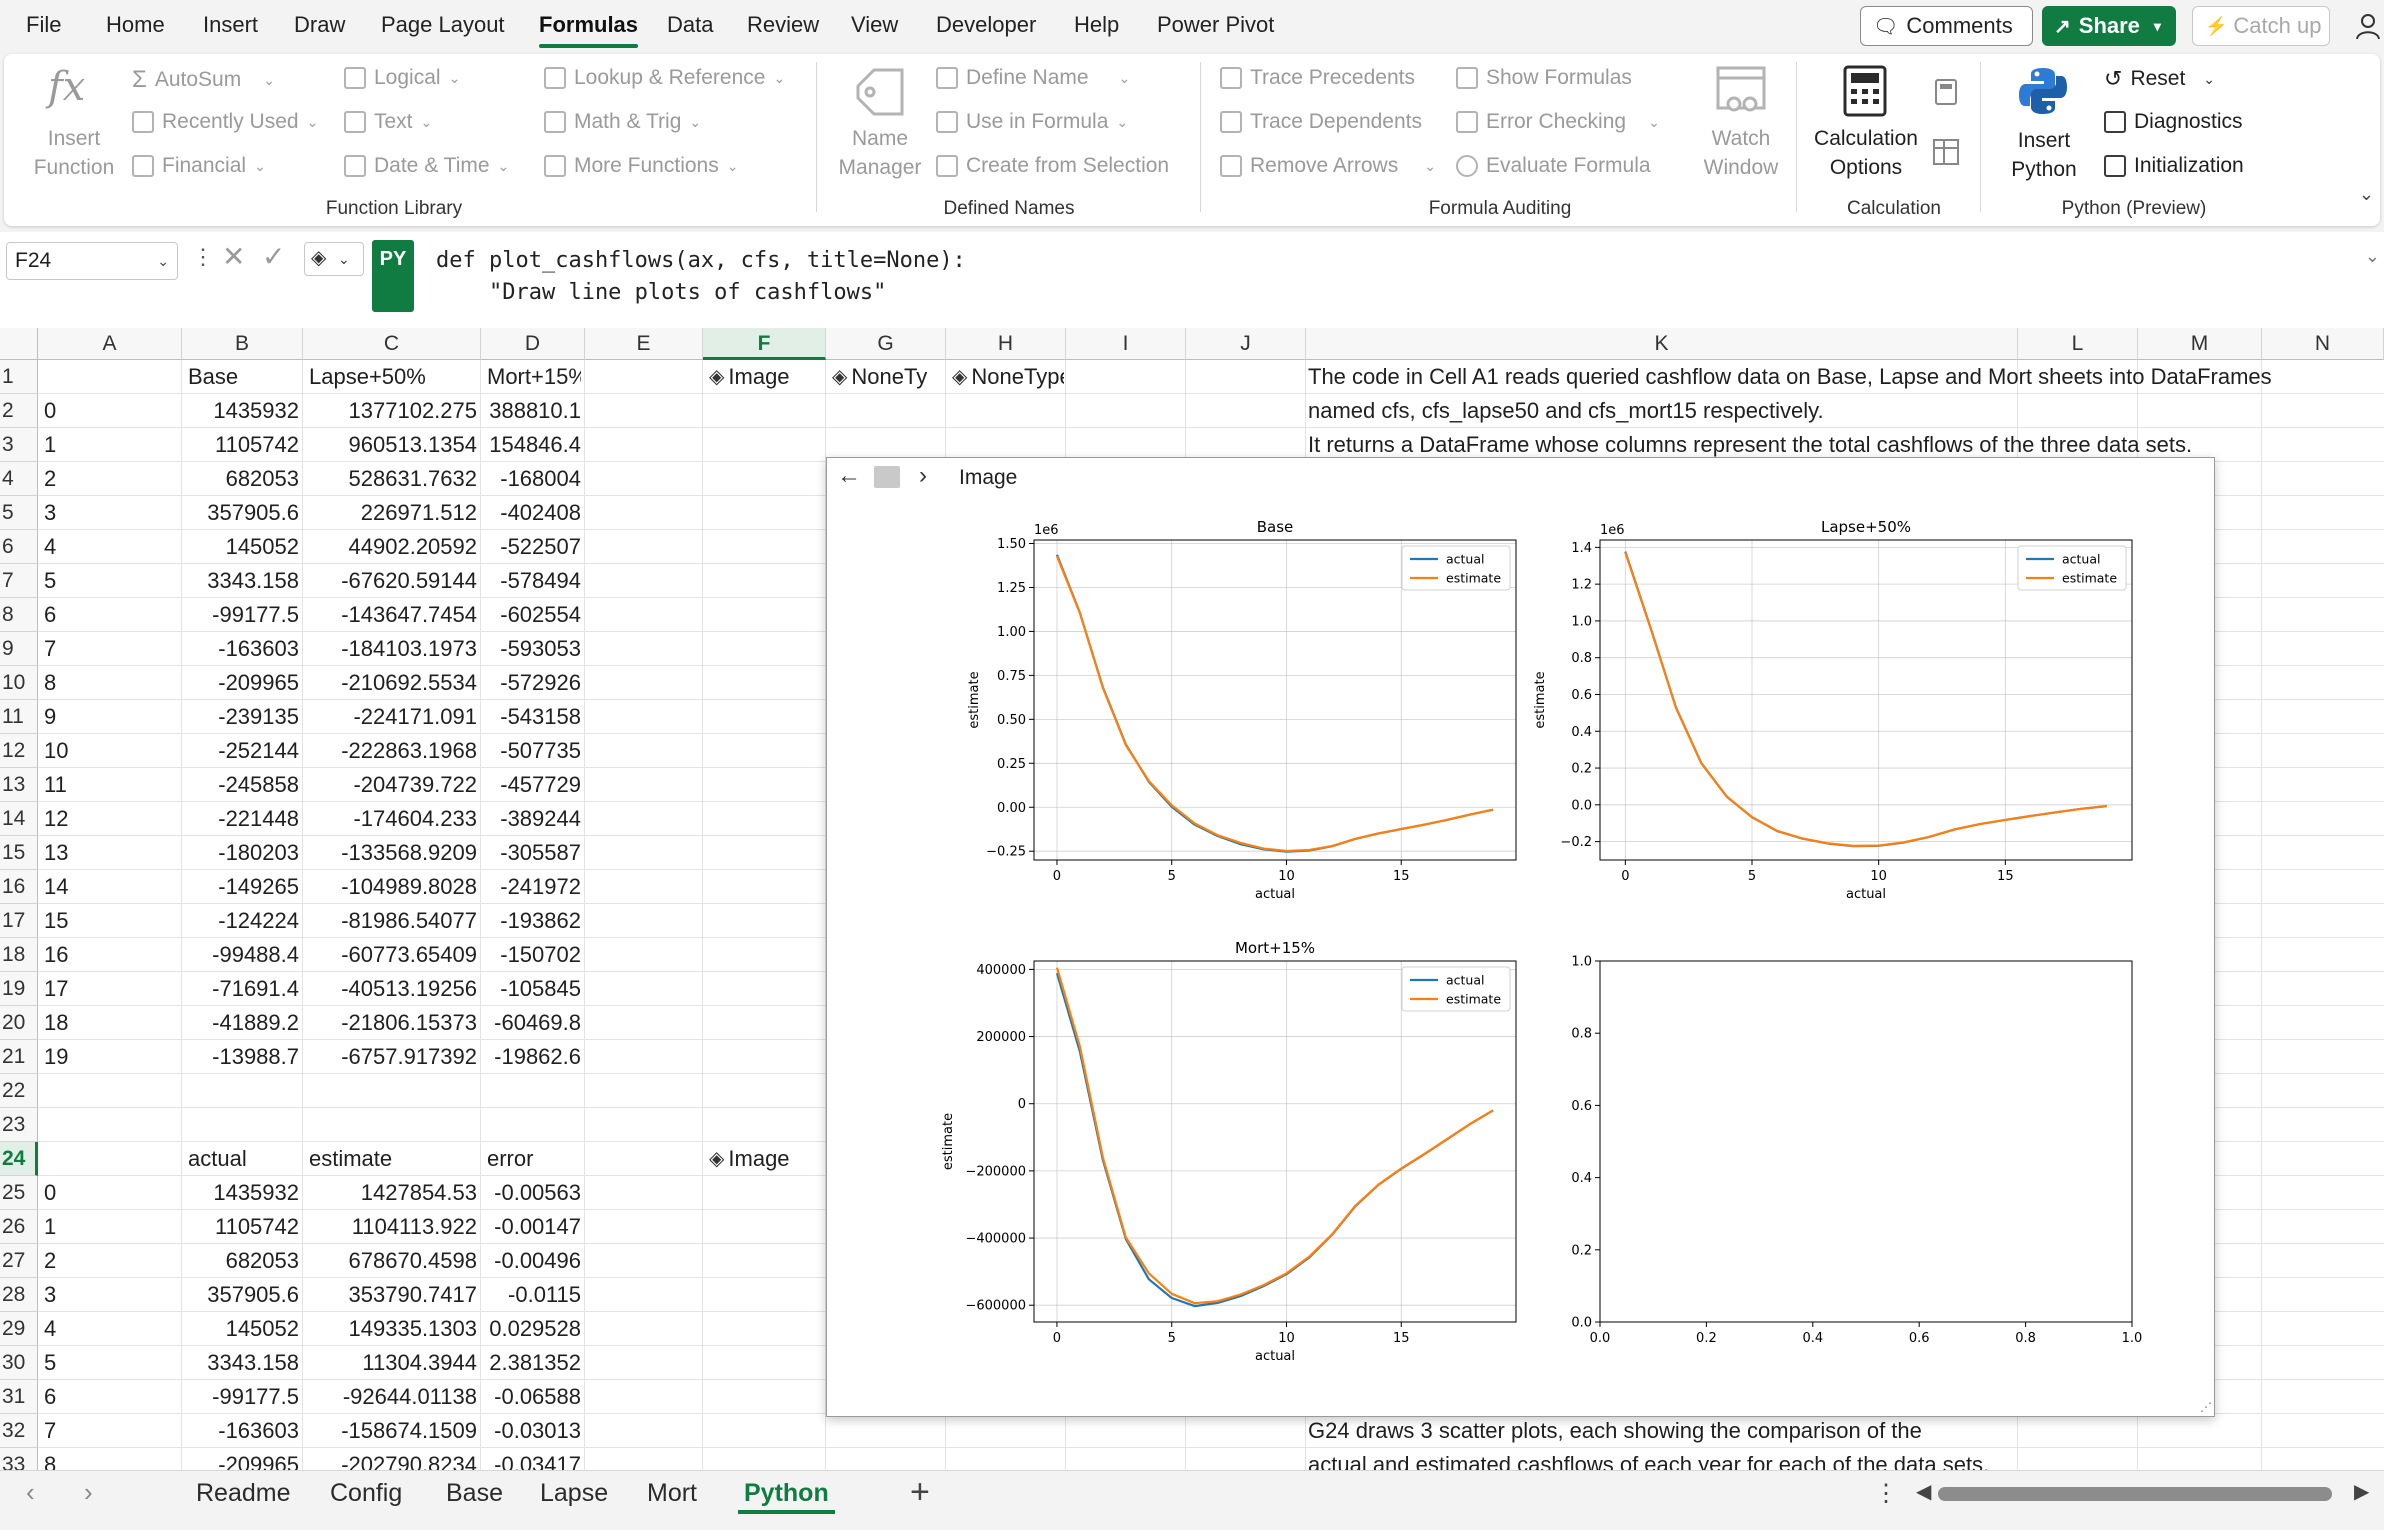 The height and width of the screenshot is (1530, 2384). Describe the element at coordinates (109, 921) in the screenshot. I see `index-cell: 15` at that location.